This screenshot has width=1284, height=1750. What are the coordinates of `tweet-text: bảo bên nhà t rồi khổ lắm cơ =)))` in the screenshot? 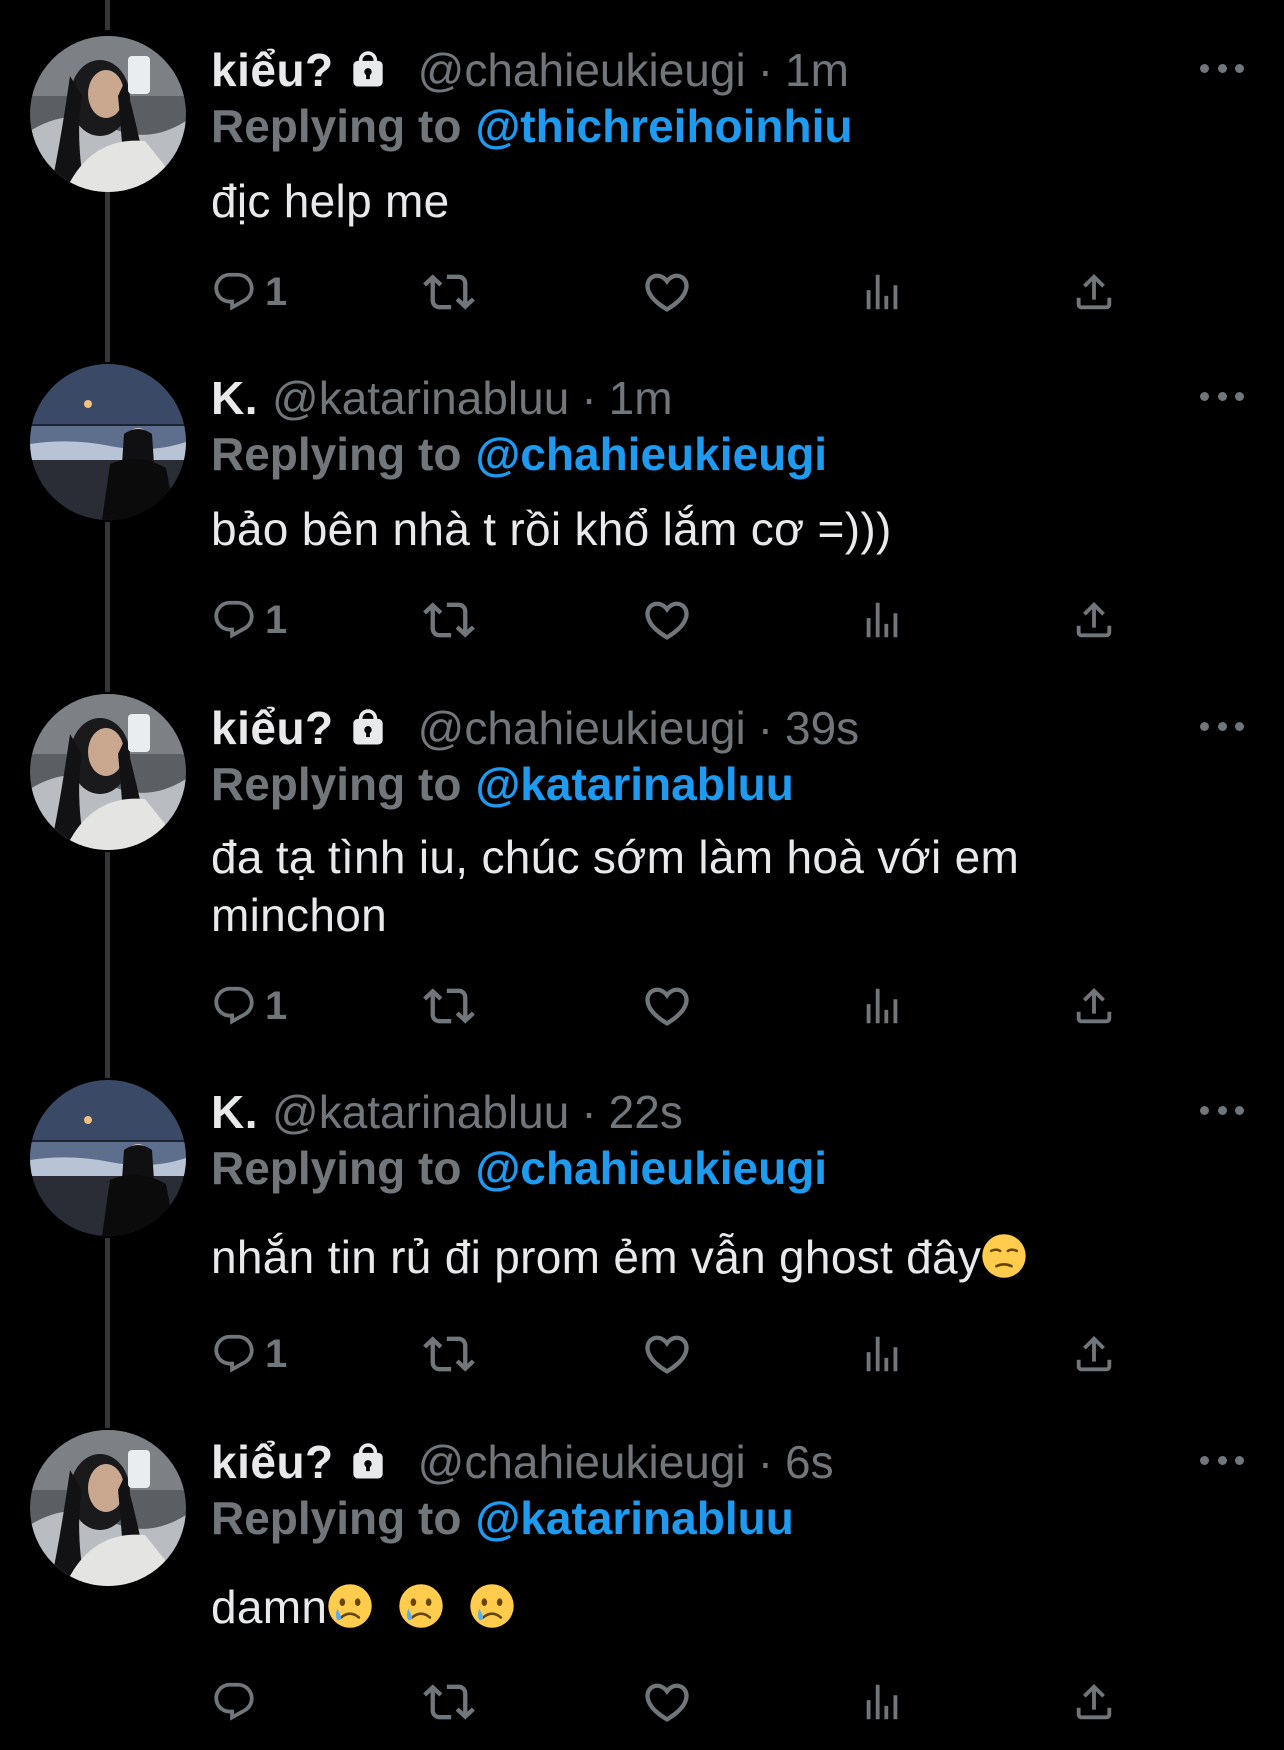 It's located at (691, 529).